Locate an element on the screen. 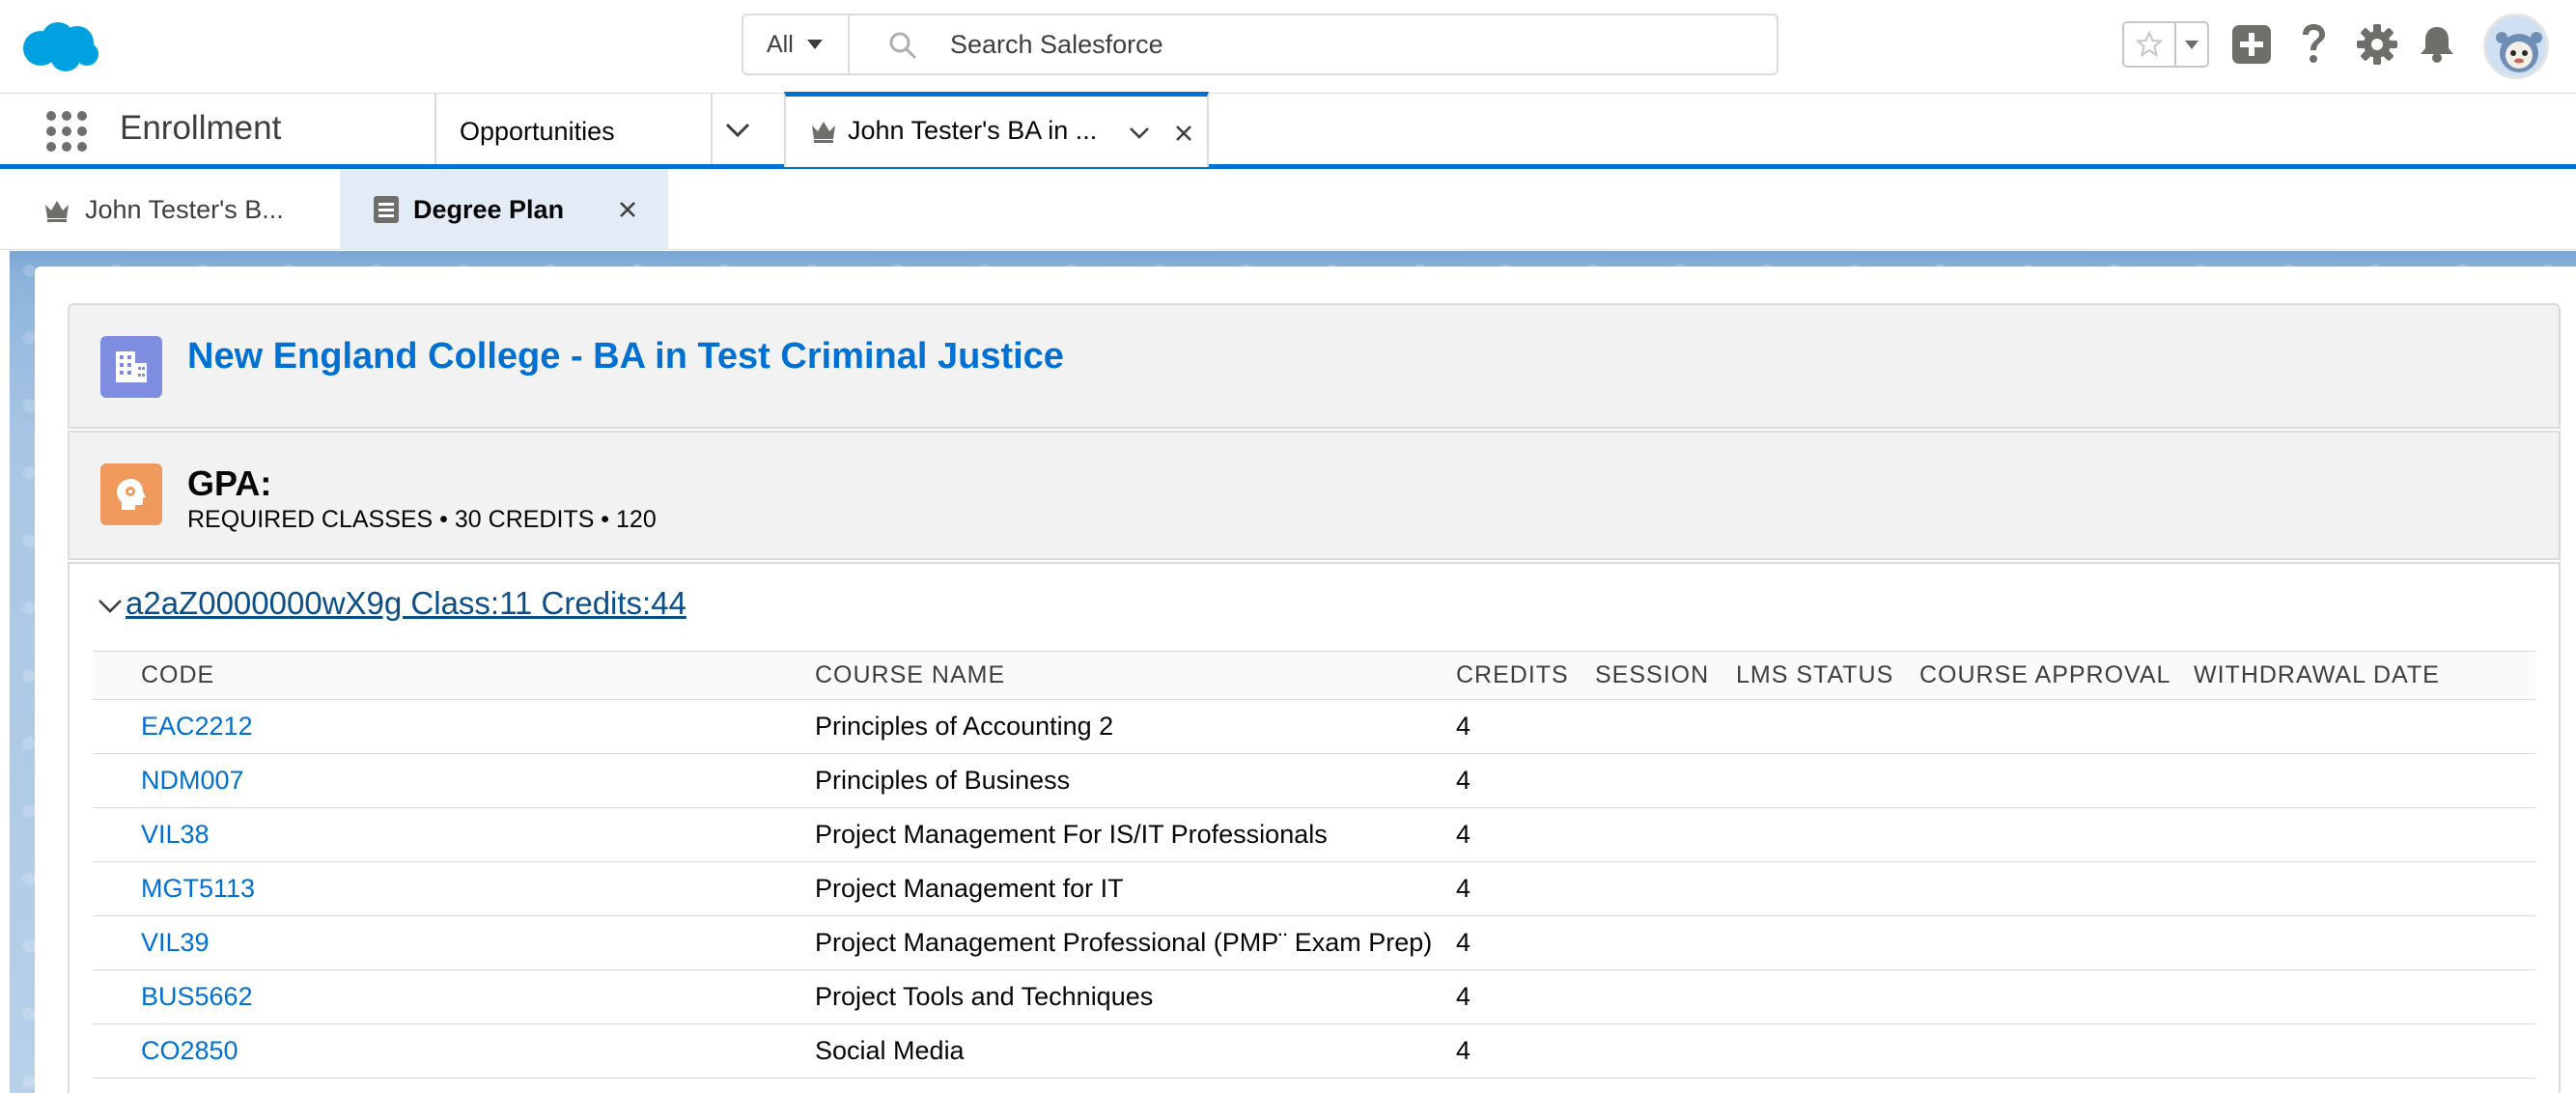 The height and width of the screenshot is (1093, 2576). notifications-button is located at coordinates (2437, 44).